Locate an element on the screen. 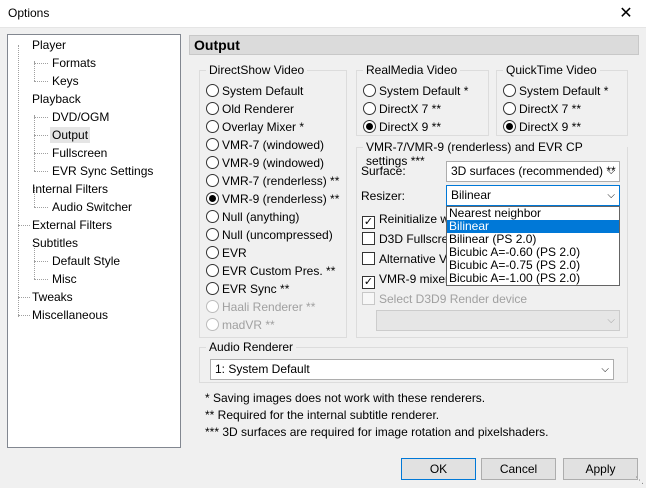  qt-option-0: System Default * is located at coordinates (555, 91).